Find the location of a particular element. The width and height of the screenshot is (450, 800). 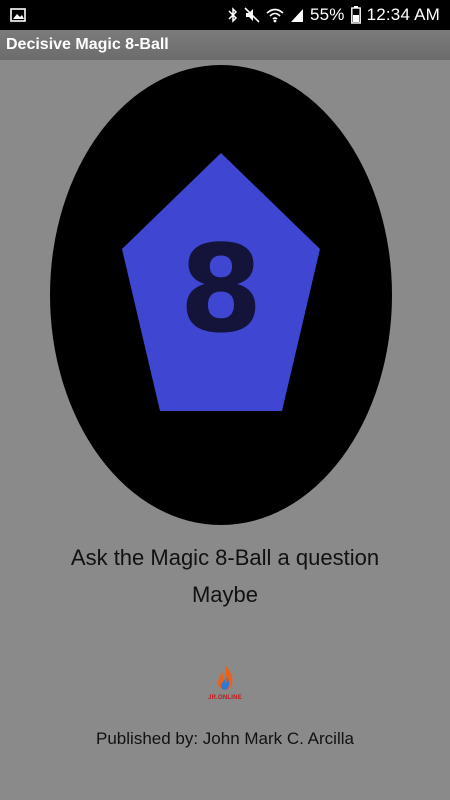

signal-icon is located at coordinates (297, 15).